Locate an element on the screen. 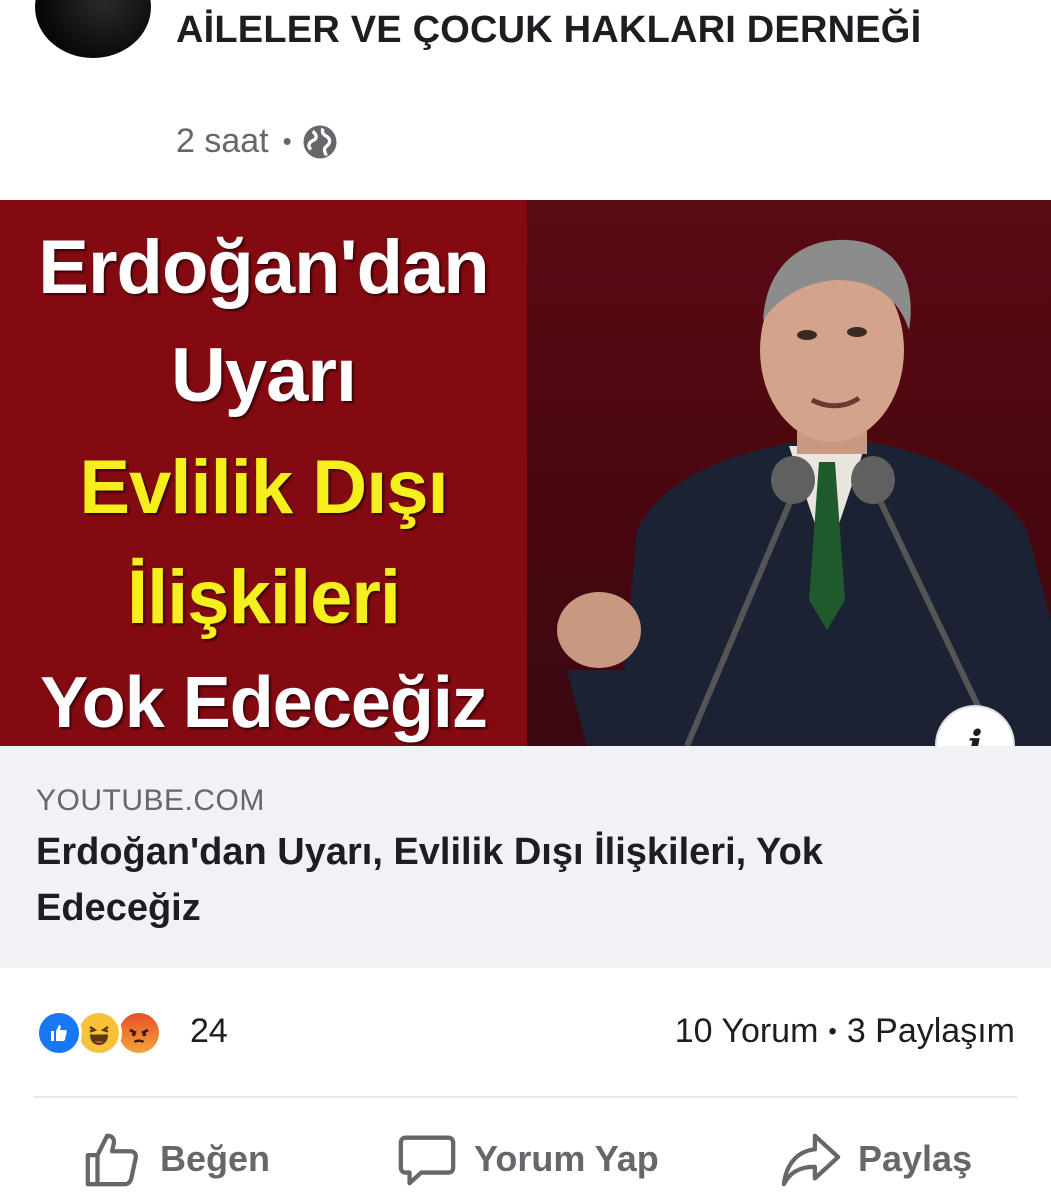 This screenshot has width=1051, height=1200. like-reaction-icon is located at coordinates (59, 1033).